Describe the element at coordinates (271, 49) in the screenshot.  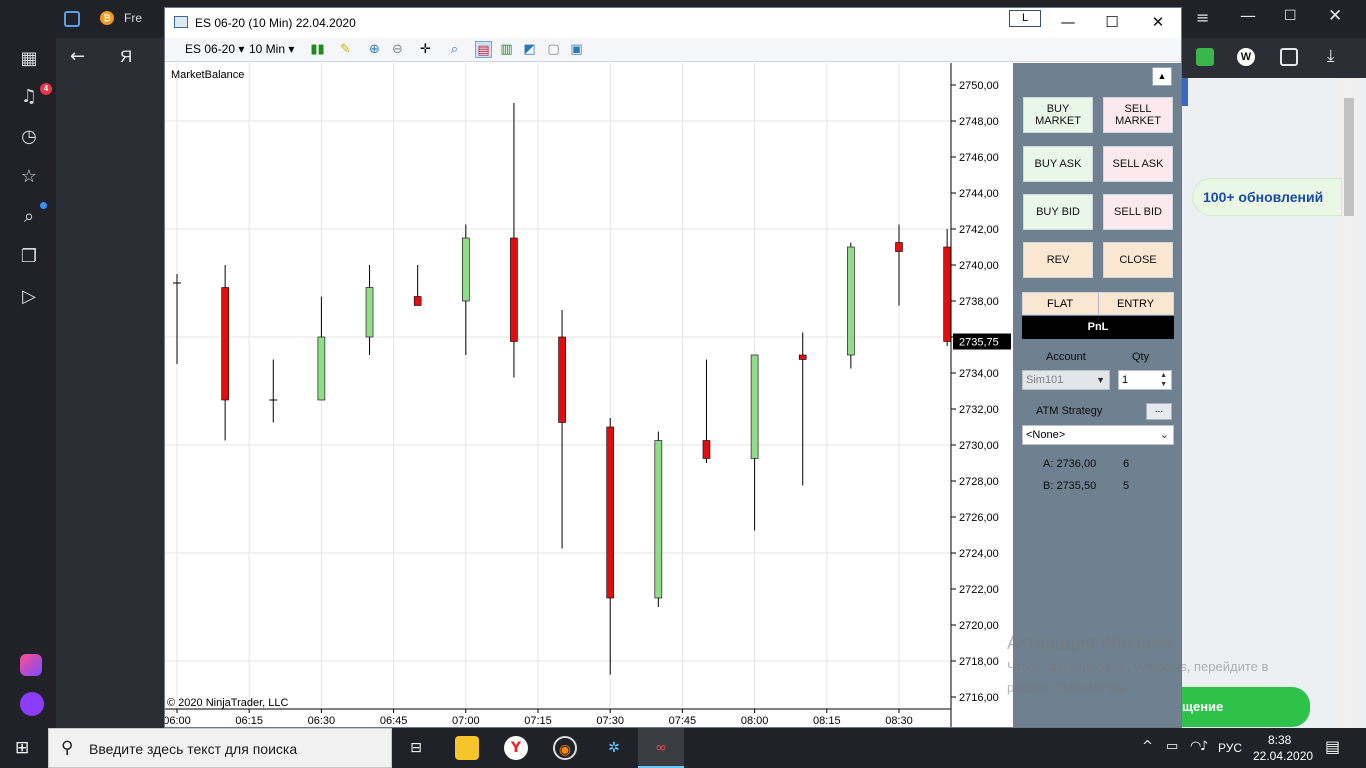
I see `interval-selector: 10 Min ▾` at that location.